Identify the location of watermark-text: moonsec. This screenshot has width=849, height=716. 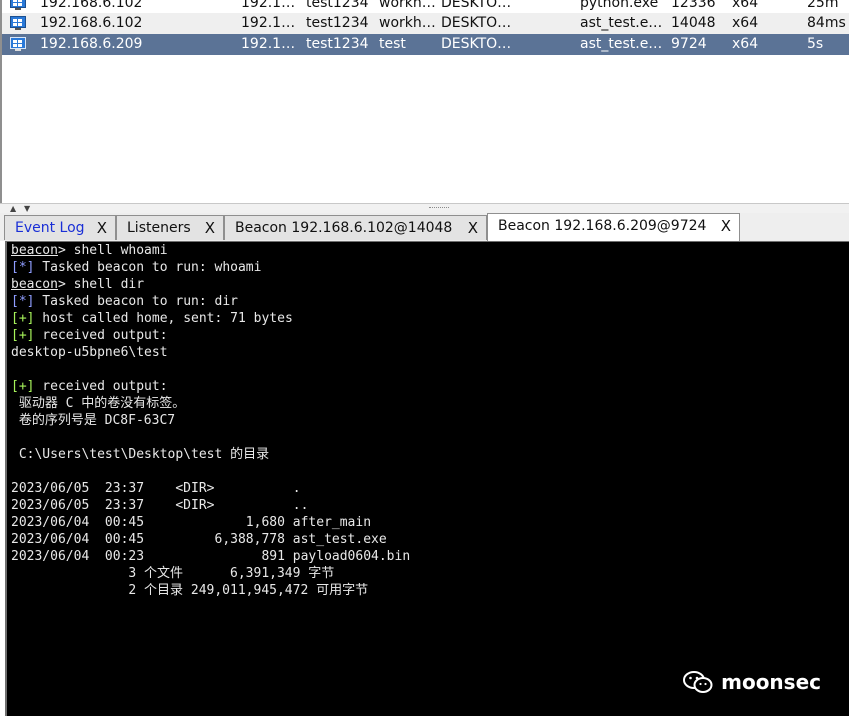
(771, 682).